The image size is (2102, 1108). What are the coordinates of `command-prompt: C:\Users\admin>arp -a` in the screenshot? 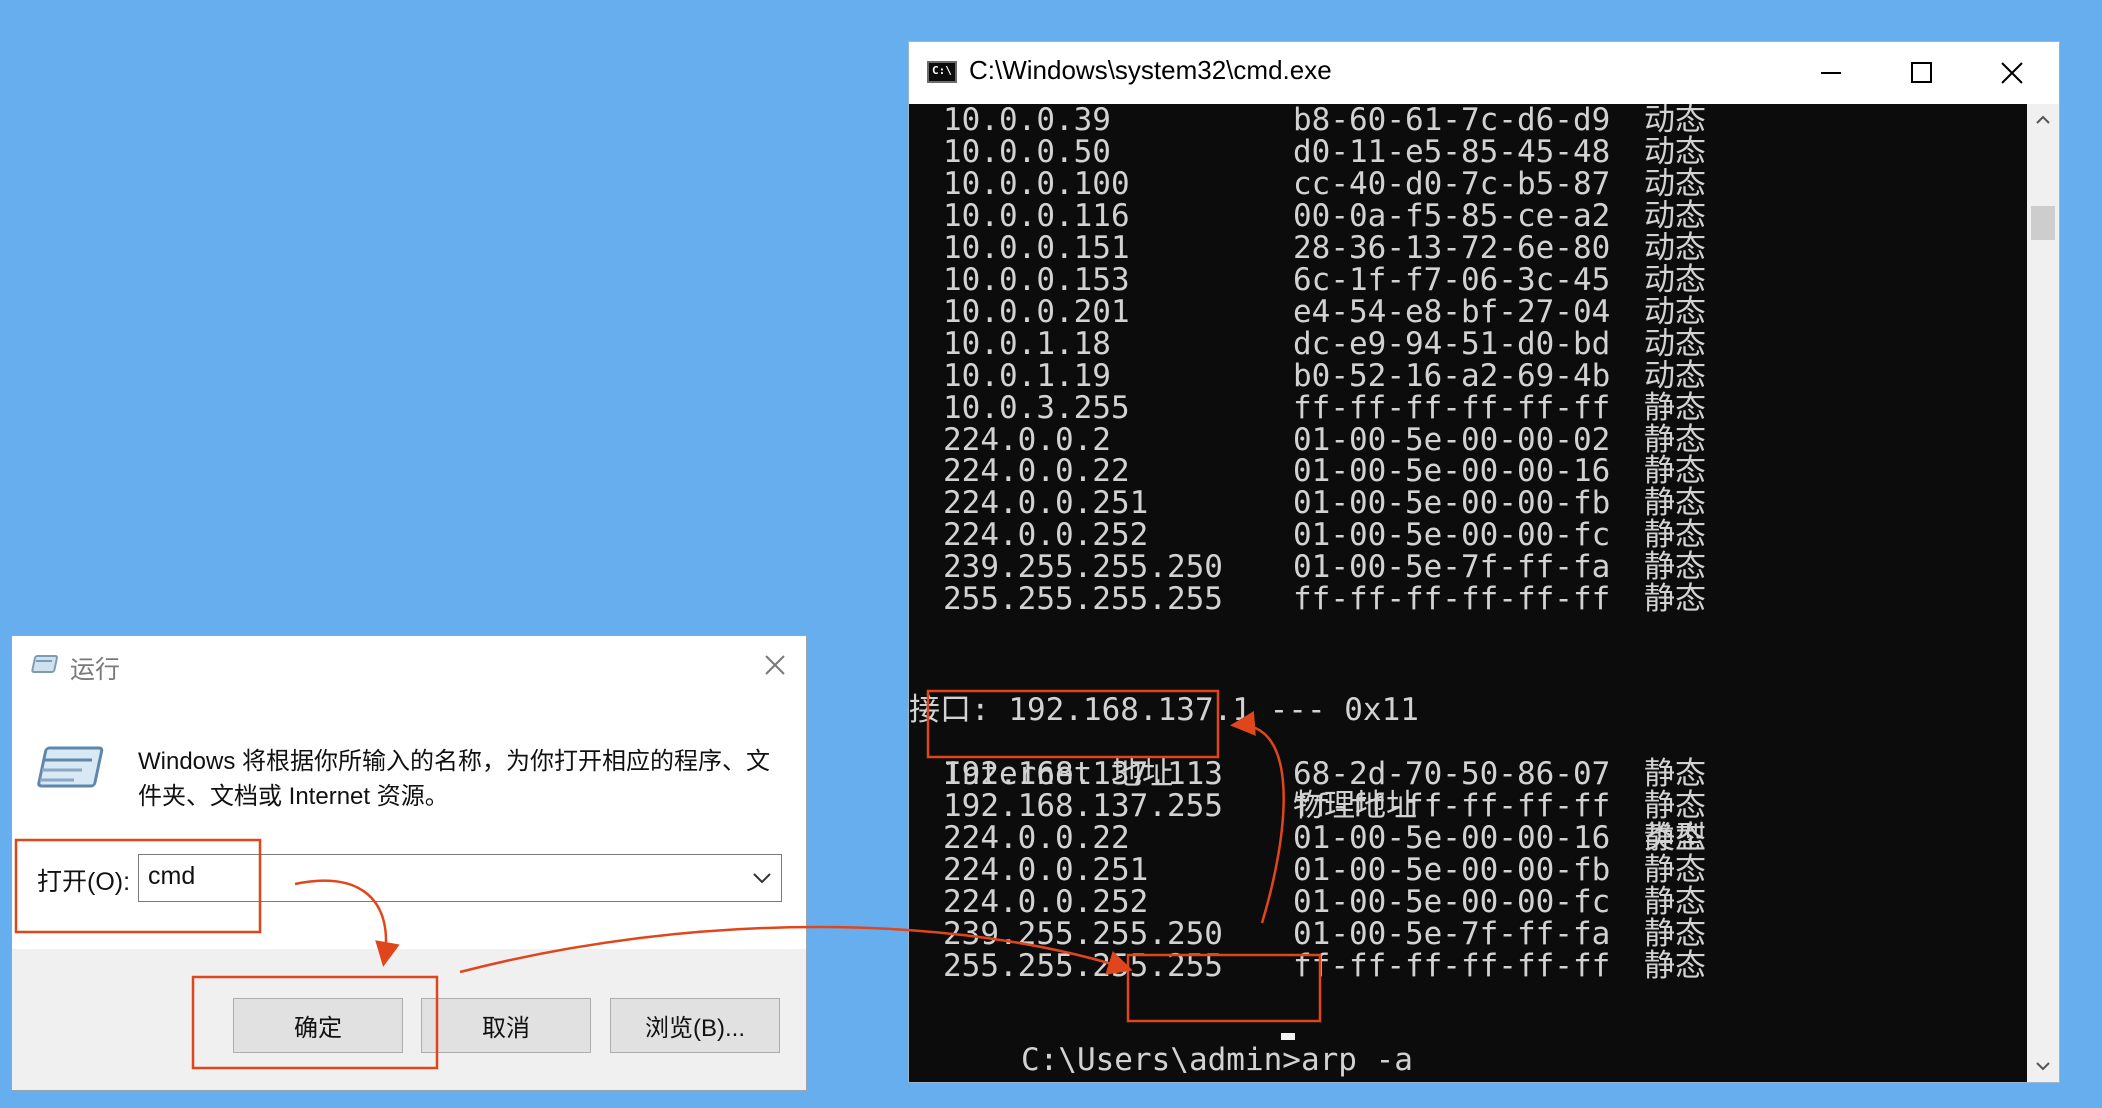 It's located at (1161, 1044).